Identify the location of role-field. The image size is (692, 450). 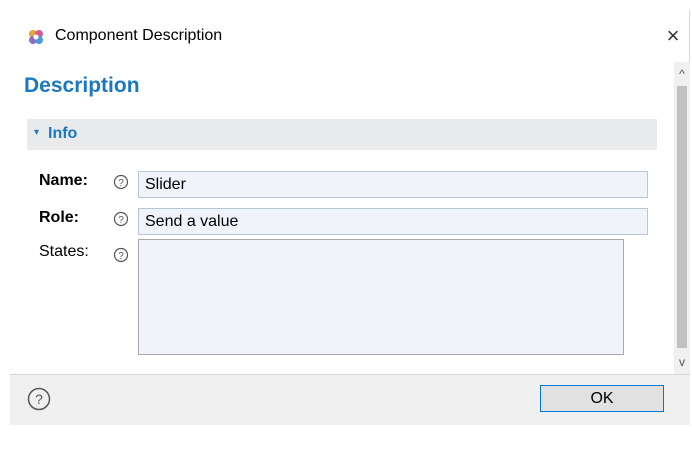
(393, 221).